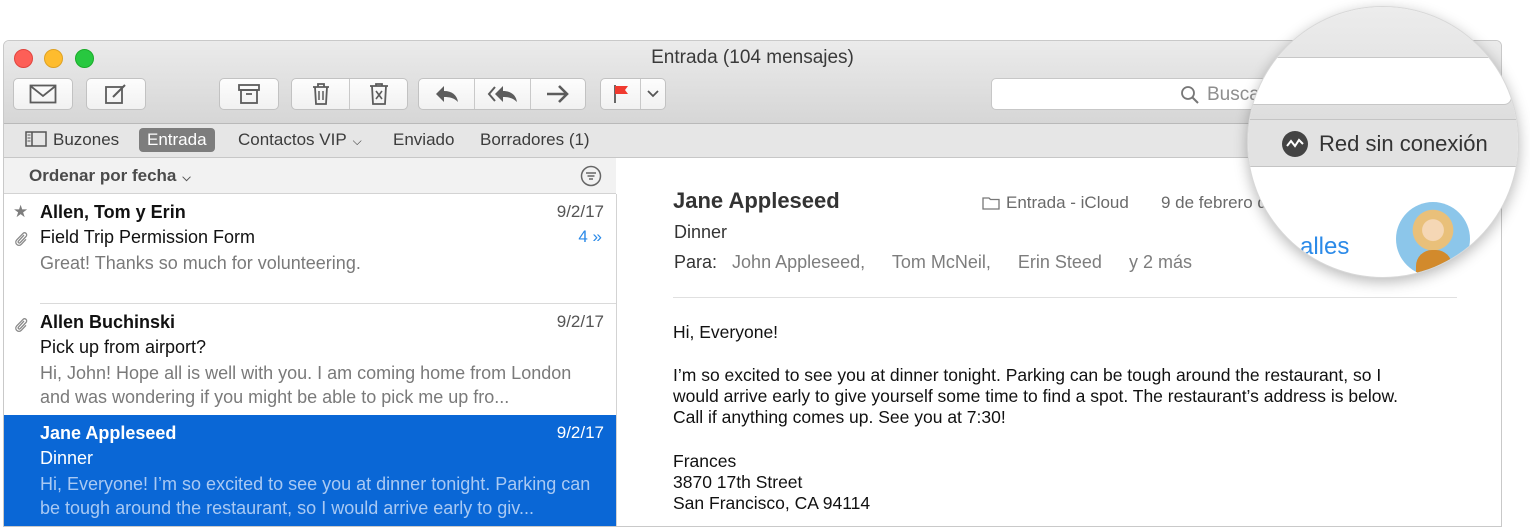 Image resolution: width=1530 pixels, height=527 pixels. I want to click on message-from: Jane Appleseed, so click(756, 200).